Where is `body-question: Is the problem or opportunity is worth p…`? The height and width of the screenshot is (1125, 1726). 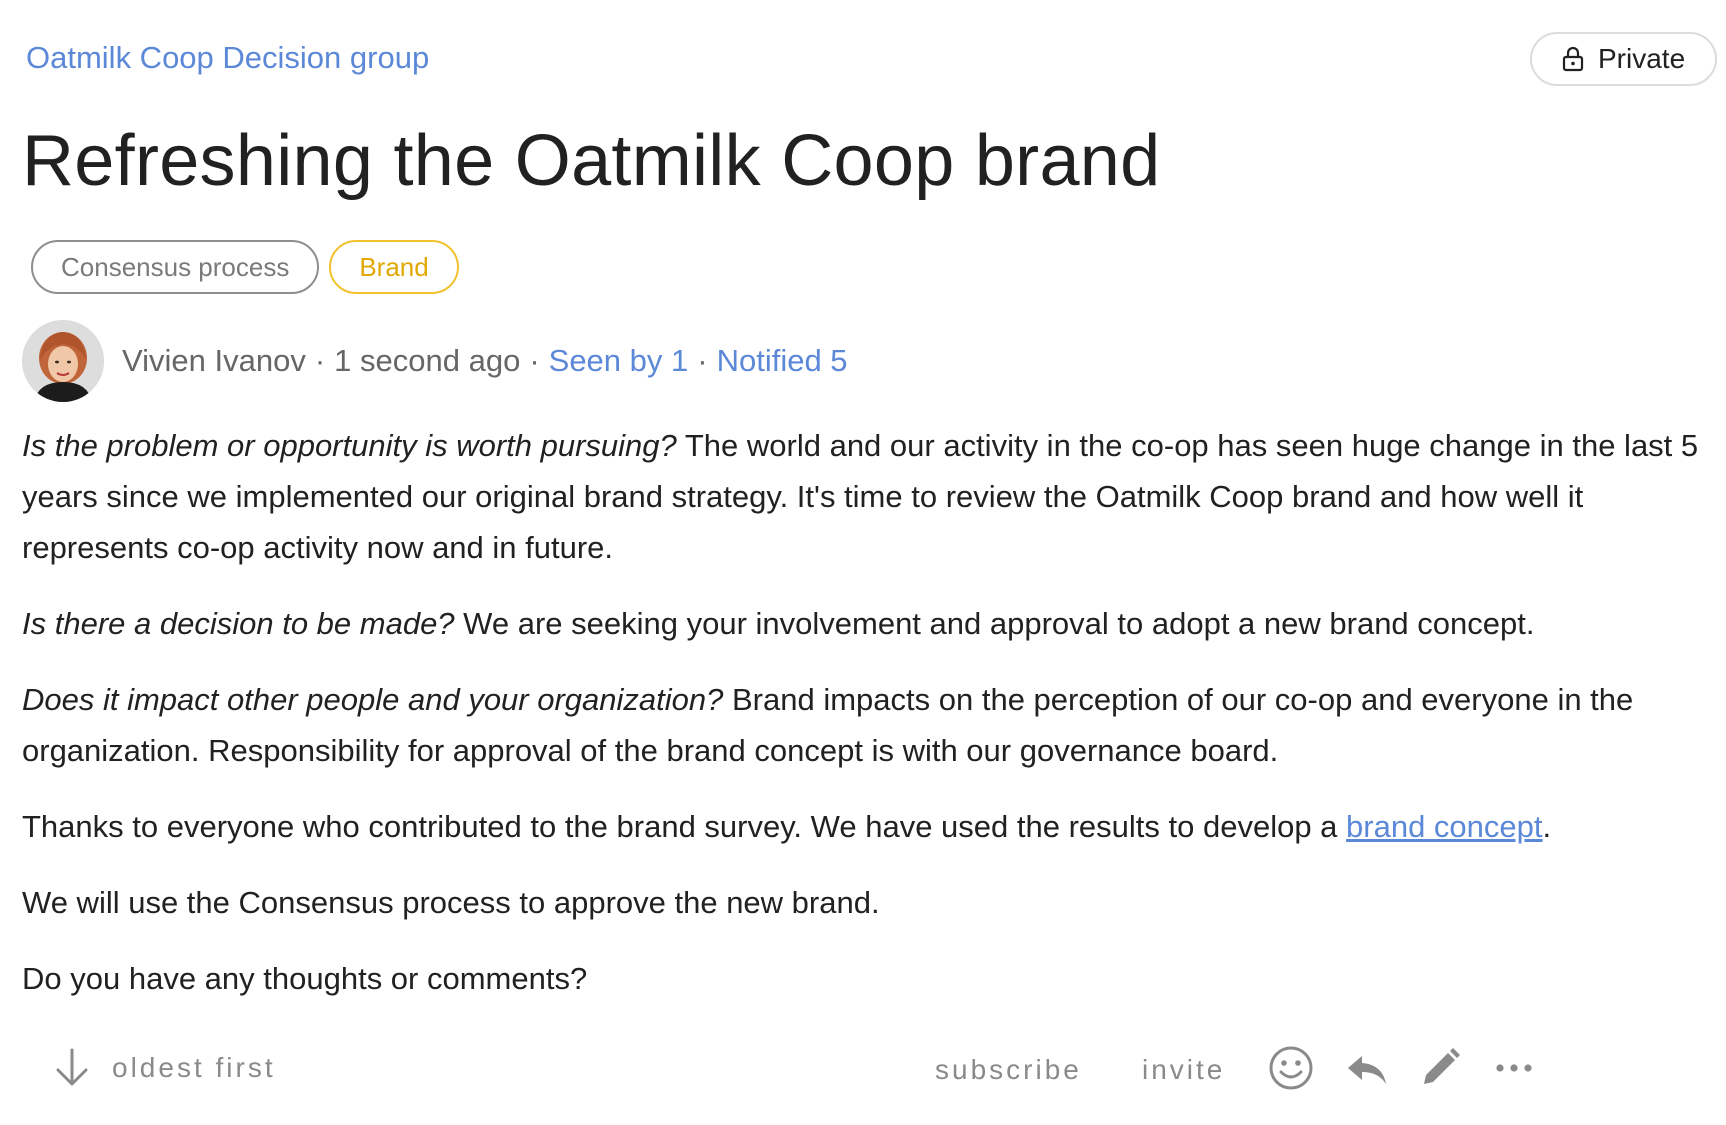
body-question: Is the problem or opportunity is worth p… is located at coordinates (349, 445).